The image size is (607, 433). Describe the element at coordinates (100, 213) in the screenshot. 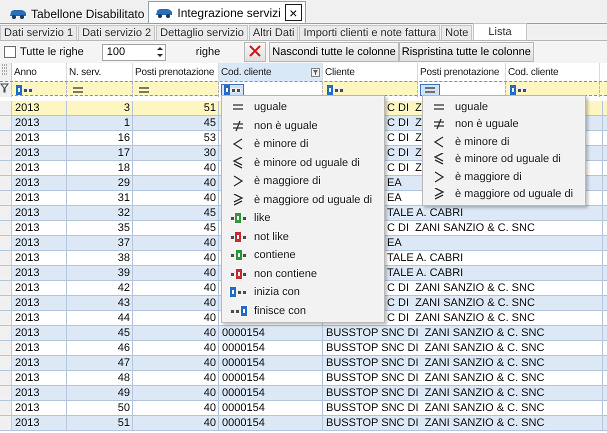

I see `table-cell: 32` at that location.